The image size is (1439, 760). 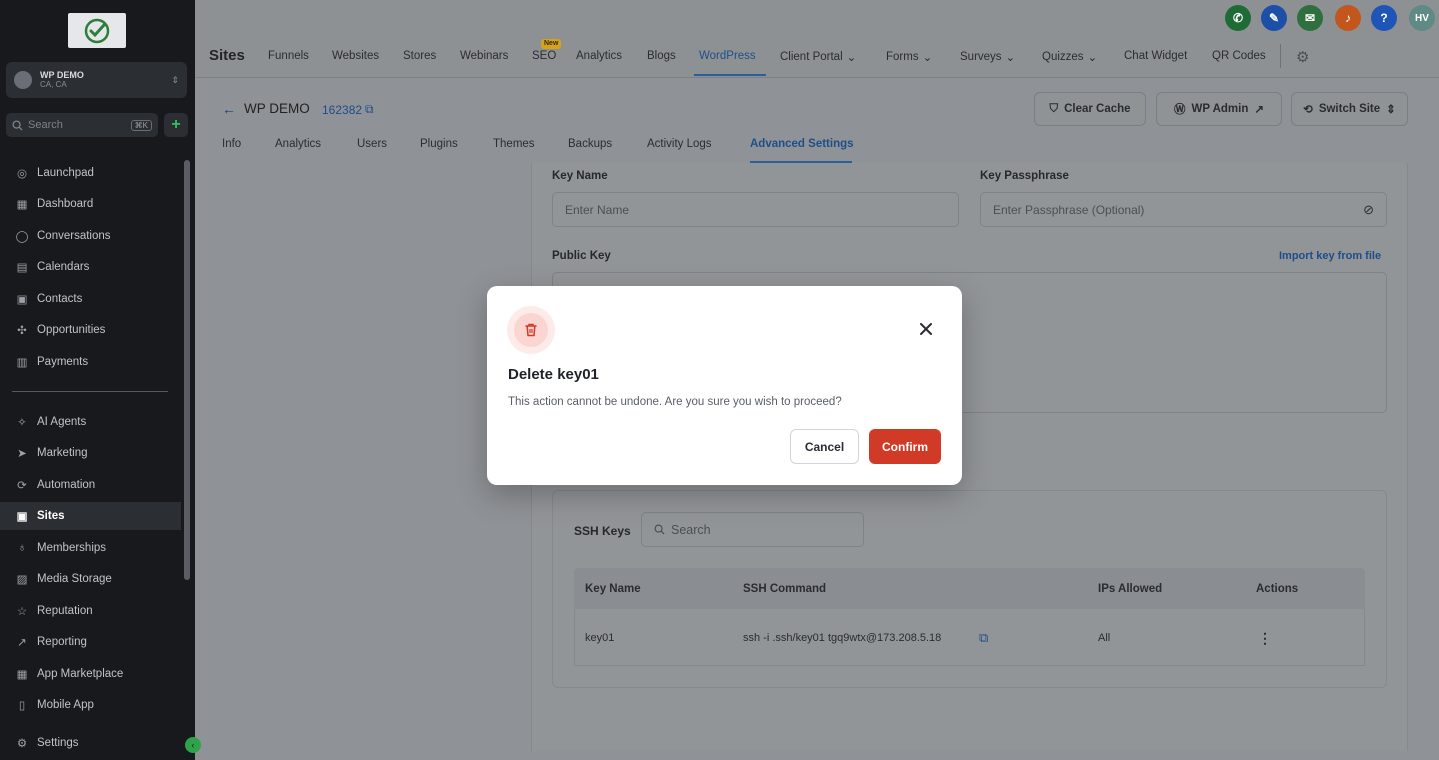 What do you see at coordinates (348, 109) in the screenshot?
I see `site-id: 162382 ⧉` at bounding box center [348, 109].